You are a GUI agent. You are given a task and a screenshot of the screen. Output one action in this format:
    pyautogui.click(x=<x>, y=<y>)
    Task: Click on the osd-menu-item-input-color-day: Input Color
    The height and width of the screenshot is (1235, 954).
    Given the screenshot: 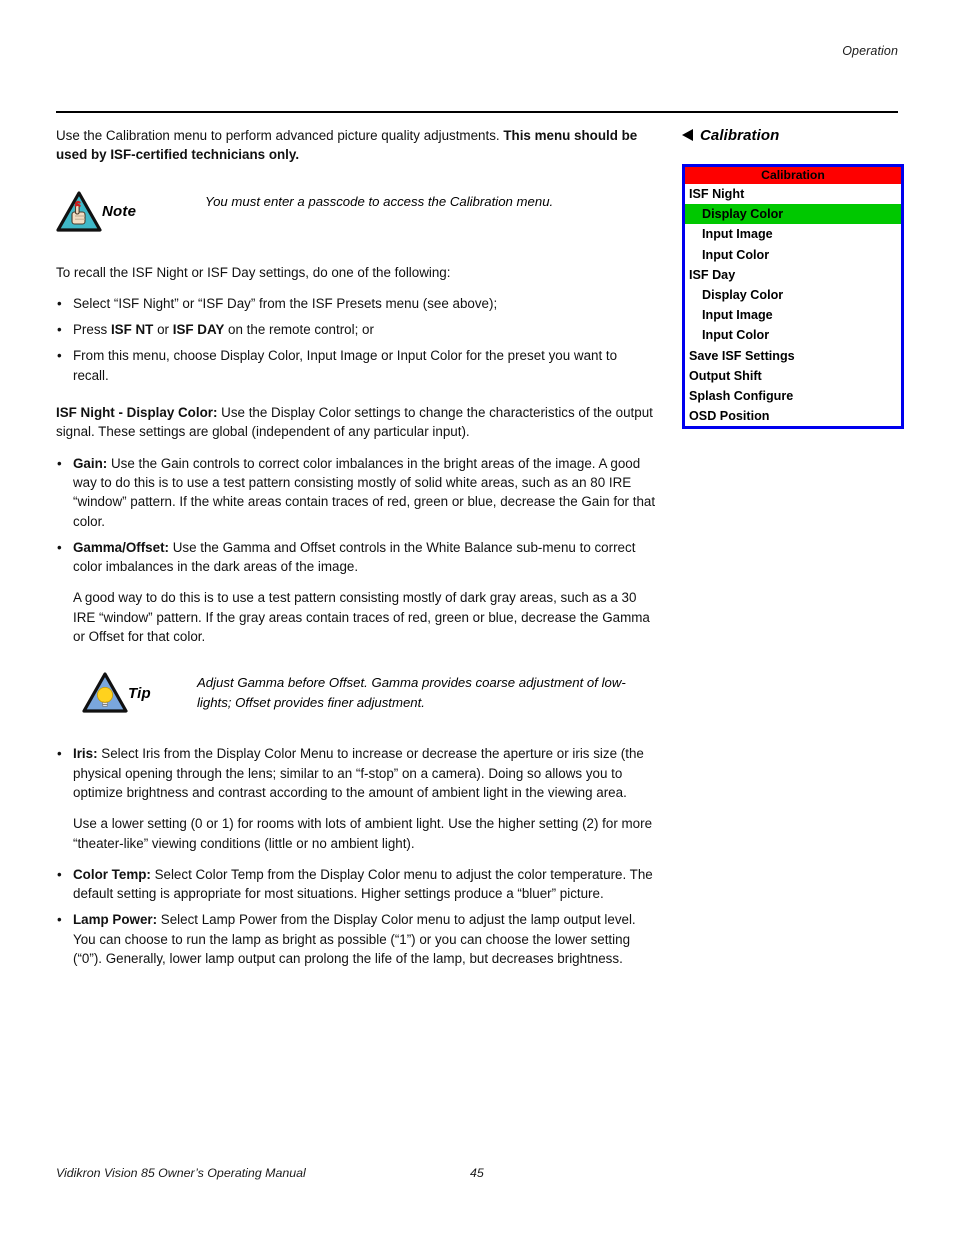 What is the action you would take?
    pyautogui.click(x=793, y=335)
    